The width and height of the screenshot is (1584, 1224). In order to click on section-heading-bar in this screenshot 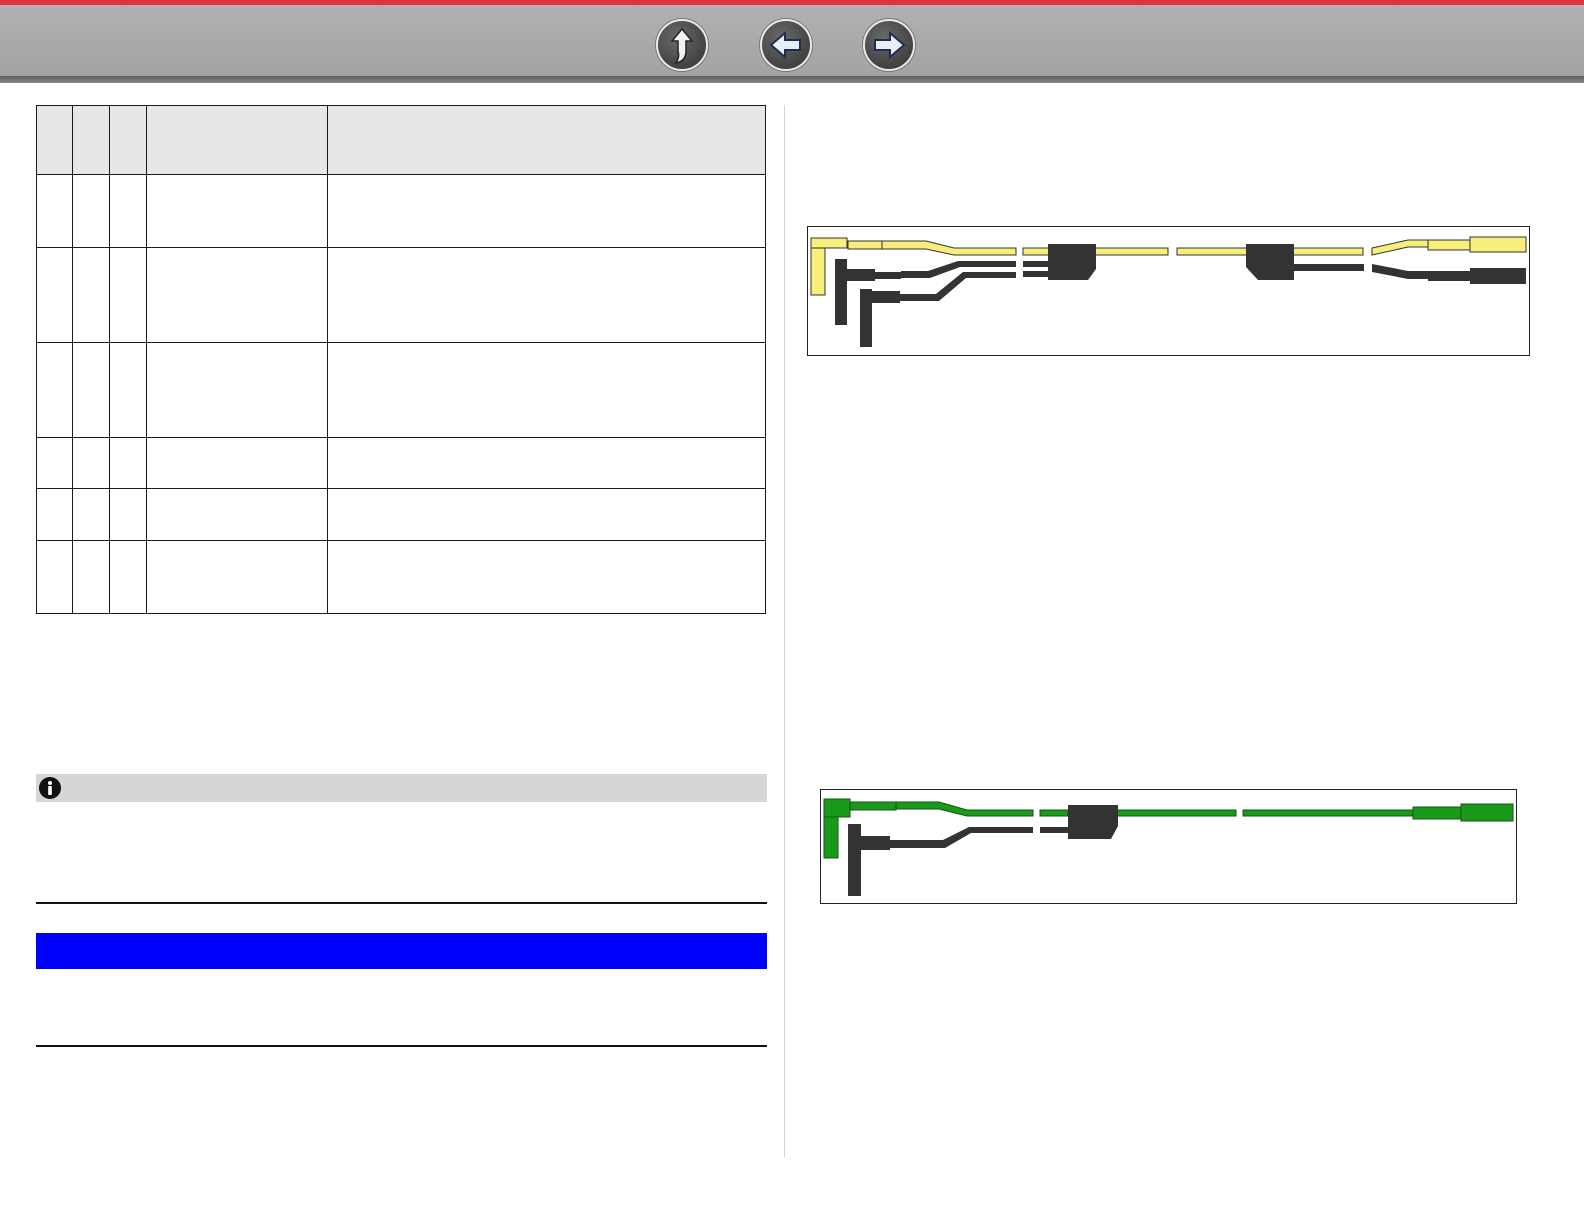, I will do `click(401, 951)`.